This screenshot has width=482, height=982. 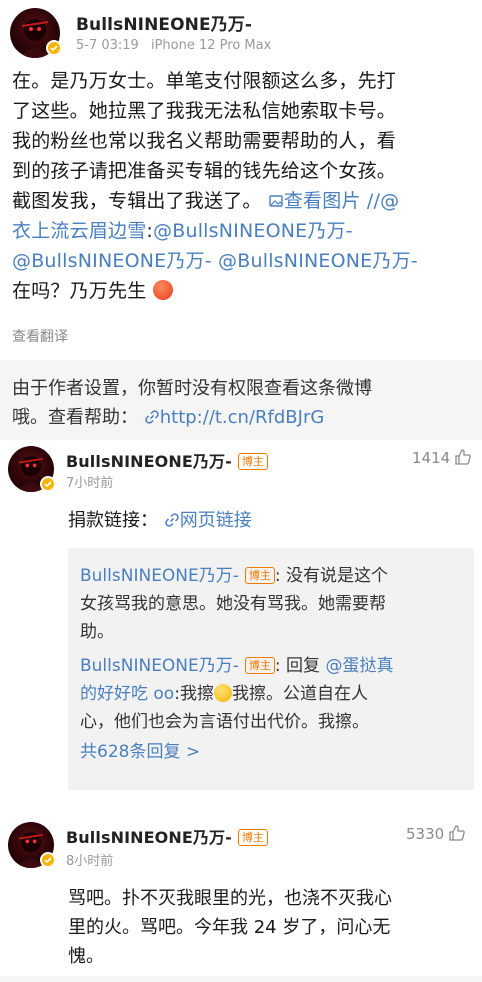 What do you see at coordinates (40, 336) in the screenshot?
I see `translate-link: 查看翻译` at bounding box center [40, 336].